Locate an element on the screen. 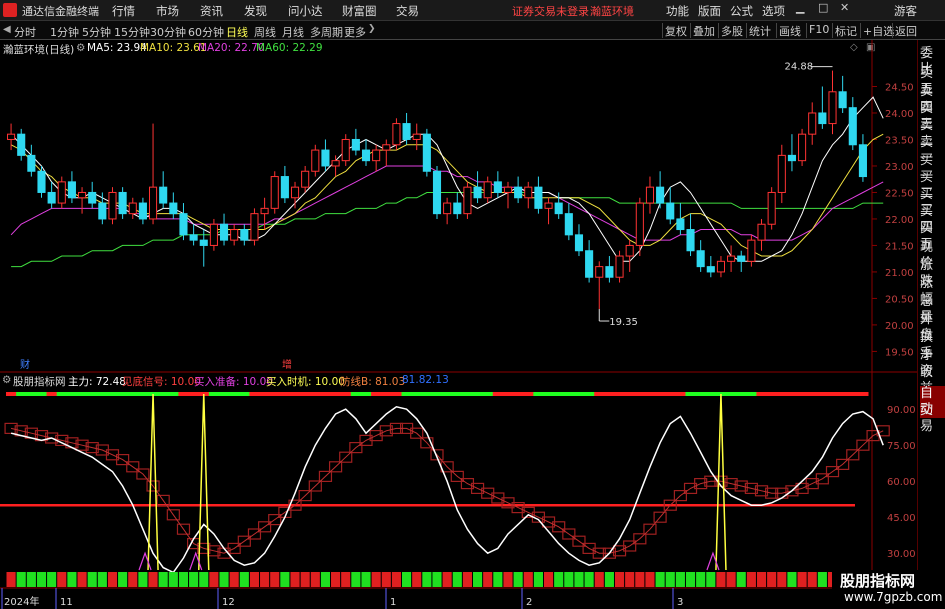  maximize-button: □ is located at coordinates (823, 7).